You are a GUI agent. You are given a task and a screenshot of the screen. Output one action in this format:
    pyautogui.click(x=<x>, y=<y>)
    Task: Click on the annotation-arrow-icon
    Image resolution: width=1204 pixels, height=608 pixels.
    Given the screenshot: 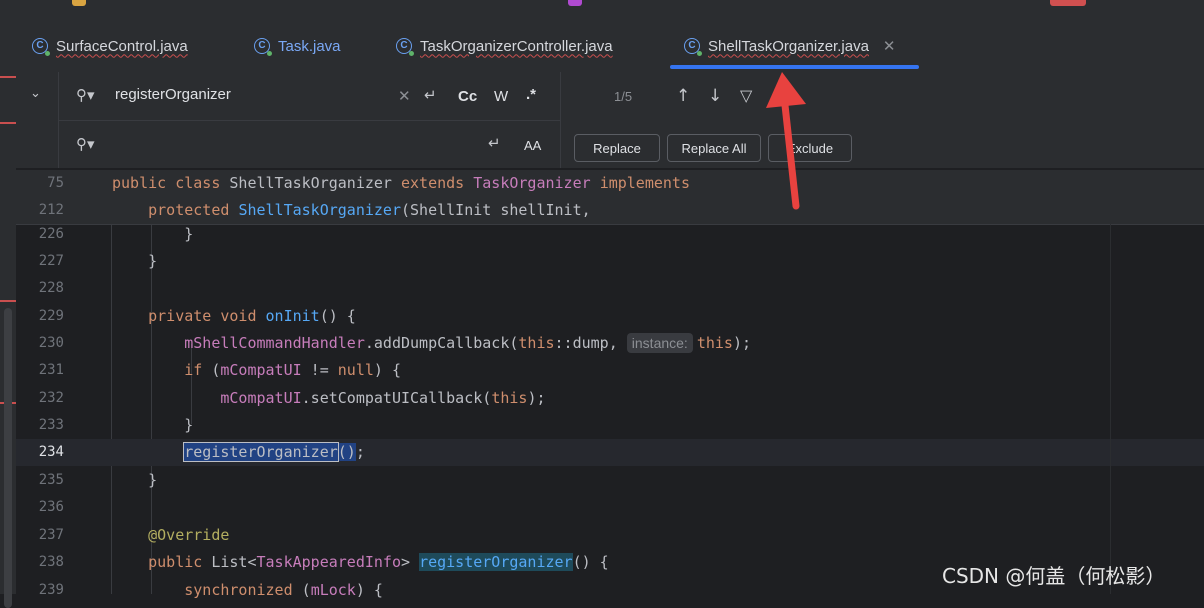 What is the action you would take?
    pyautogui.click(x=786, y=141)
    